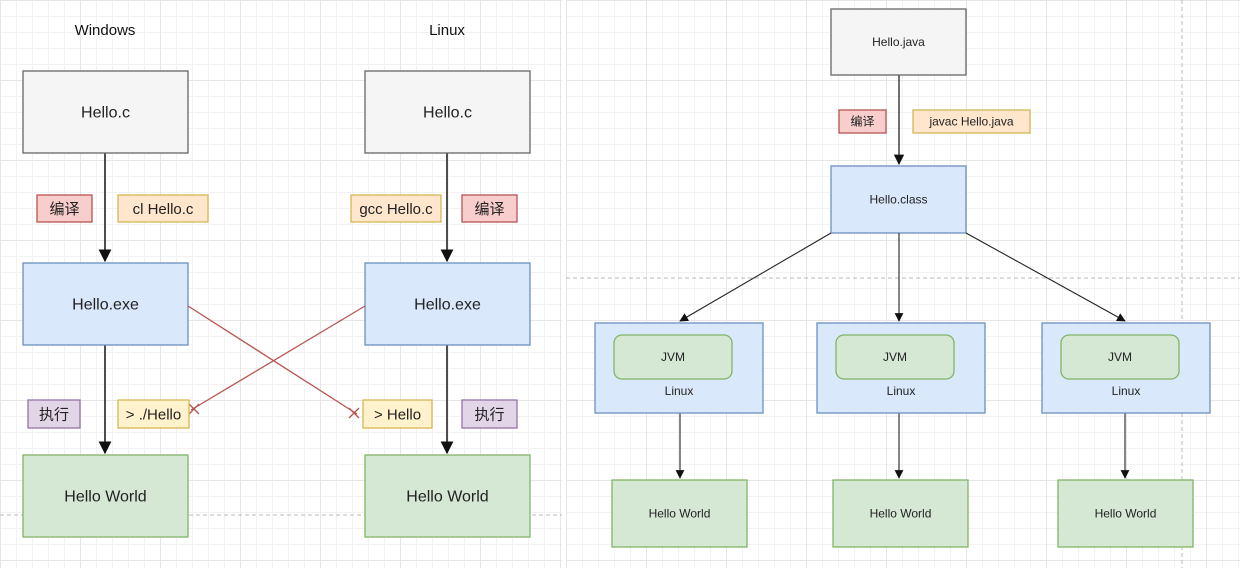 The width and height of the screenshot is (1240, 568). I want to click on linux-output-node-label: Hello World, so click(447, 497).